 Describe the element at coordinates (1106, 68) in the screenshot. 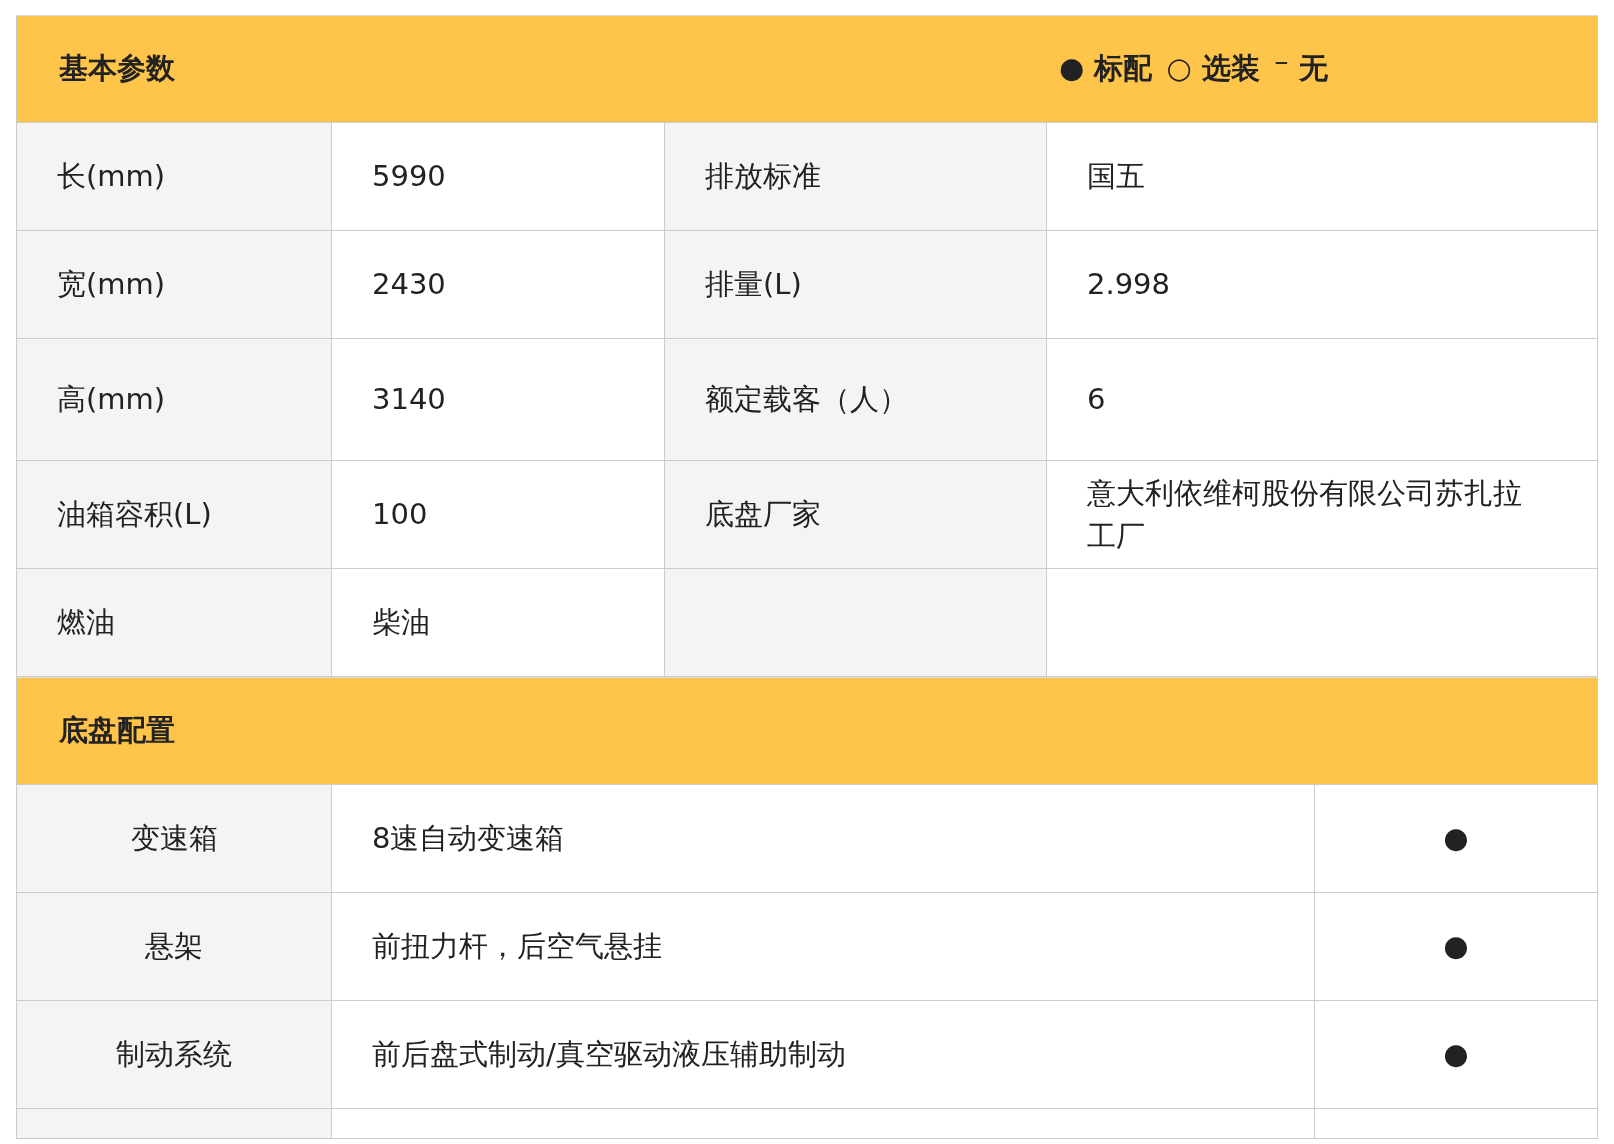

I see `legend-item: ● 标配` at that location.